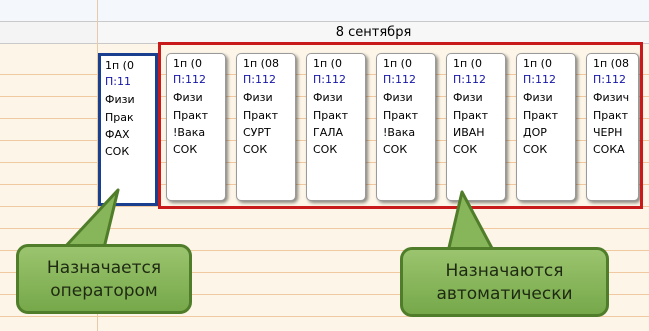 Image resolution: width=649 pixels, height=331 pixels. I want to click on auto-assignment-callout: Назначаются автоматически, so click(504, 282).